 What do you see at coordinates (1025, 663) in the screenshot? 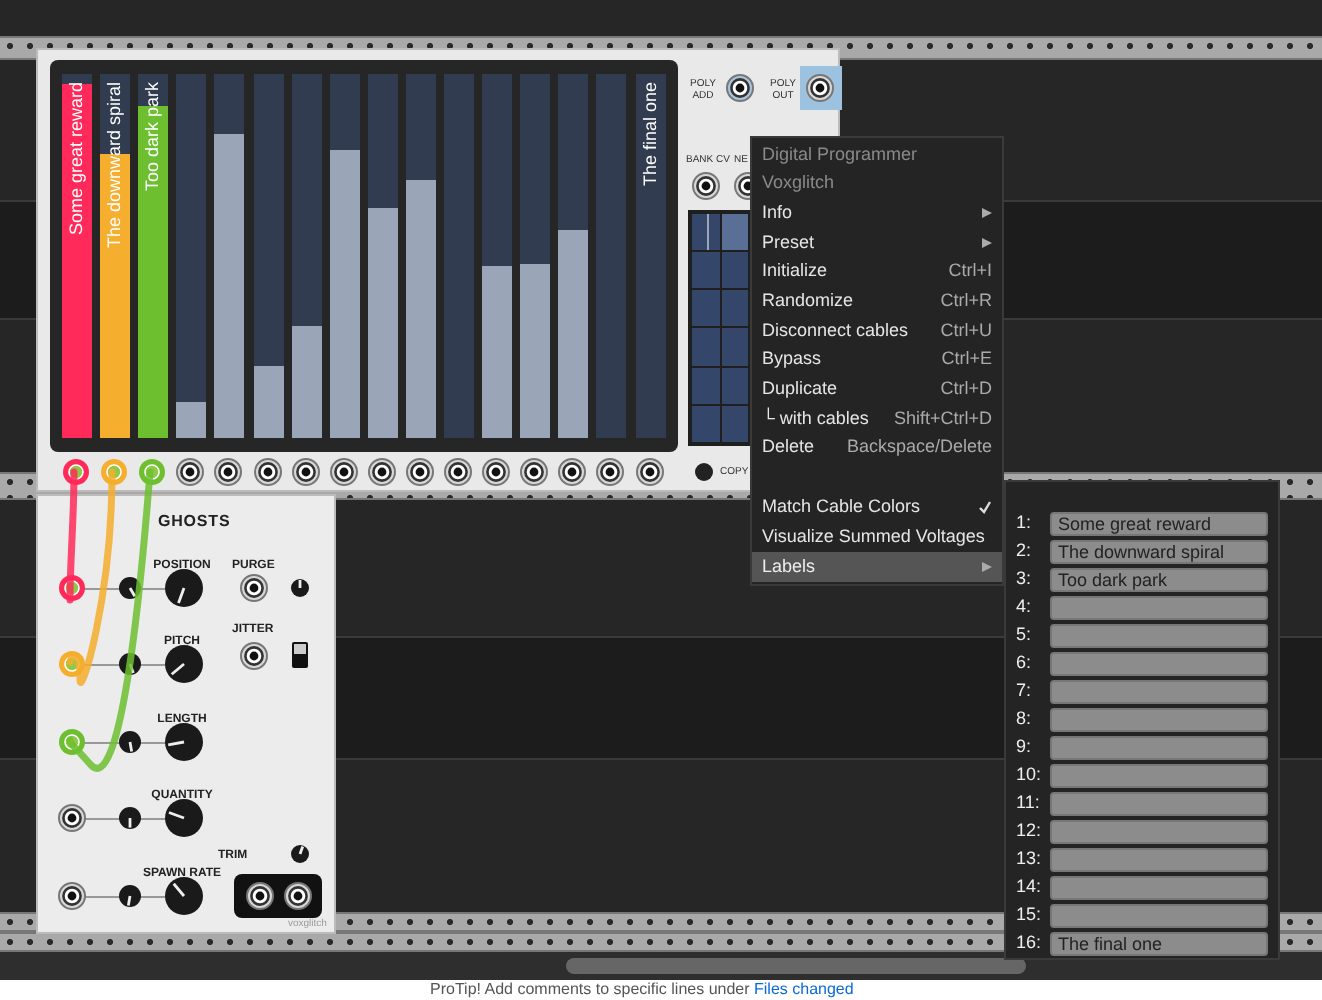
I see `label-number: 6:` at bounding box center [1025, 663].